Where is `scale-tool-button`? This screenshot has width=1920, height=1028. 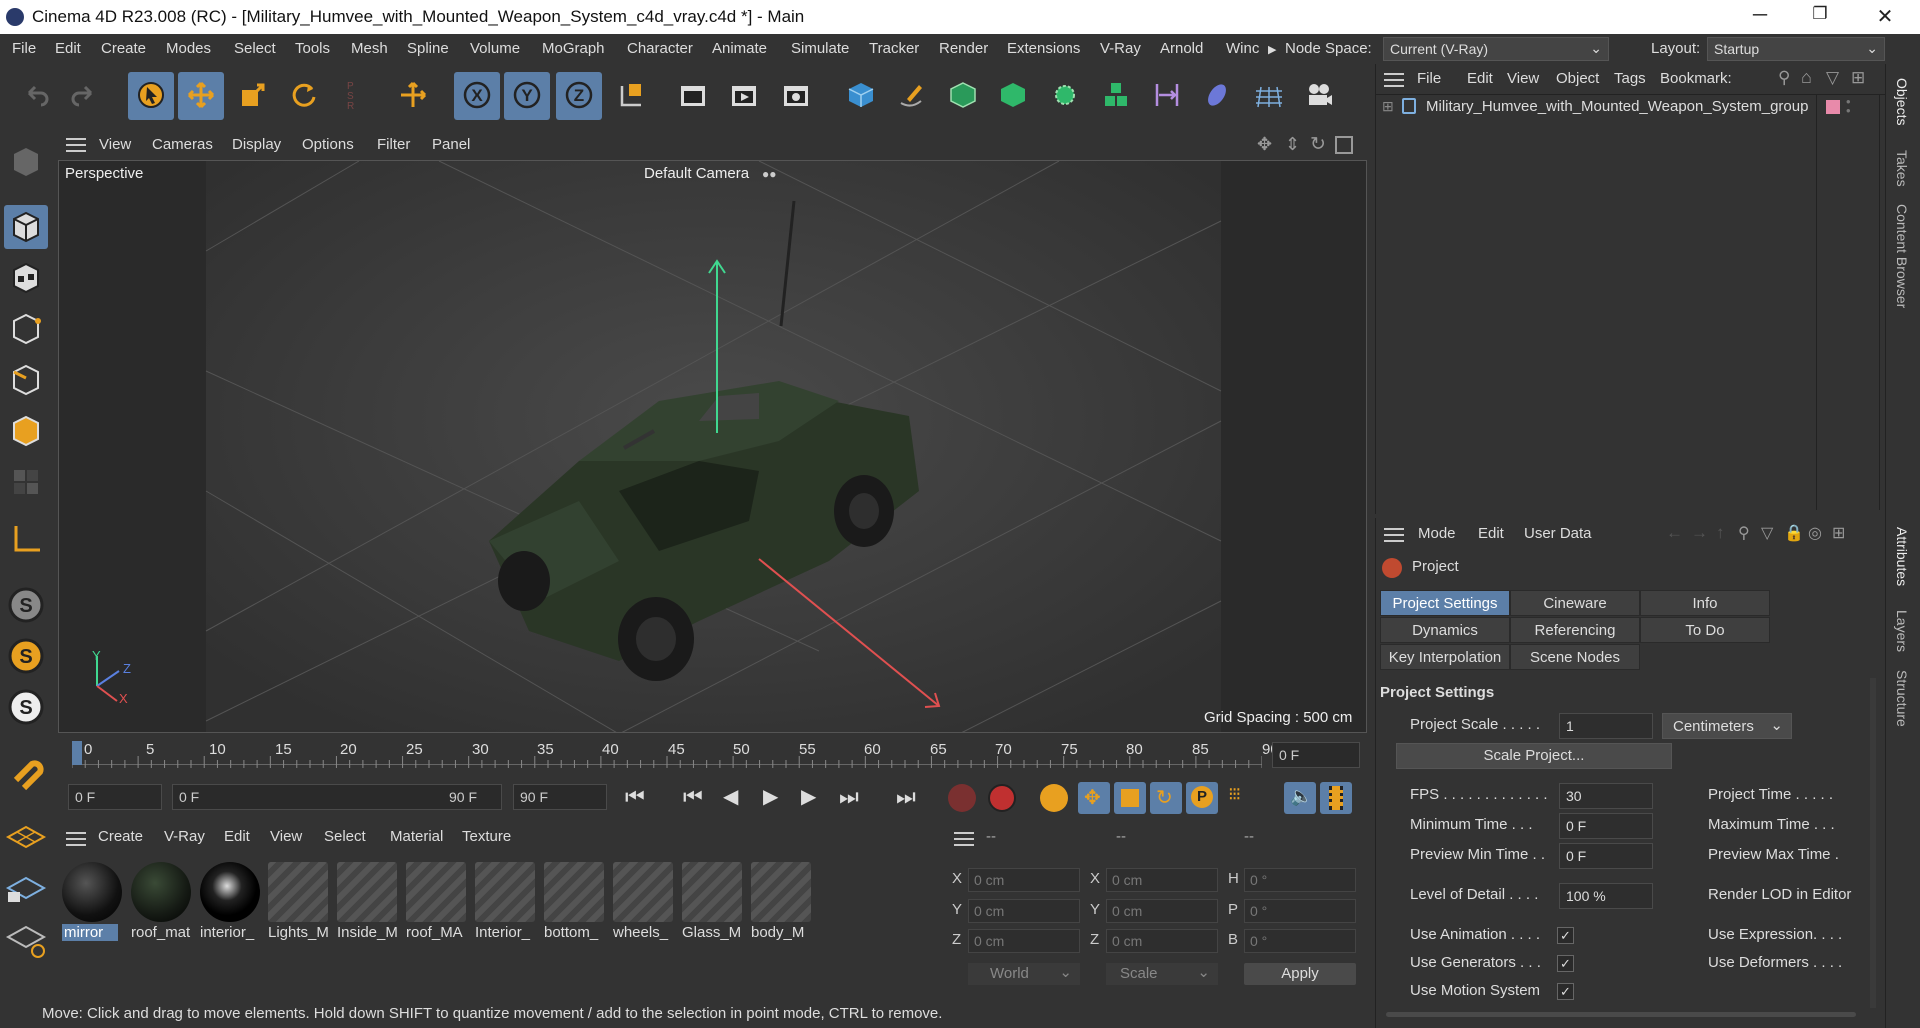
scale-tool-button is located at coordinates (253, 96).